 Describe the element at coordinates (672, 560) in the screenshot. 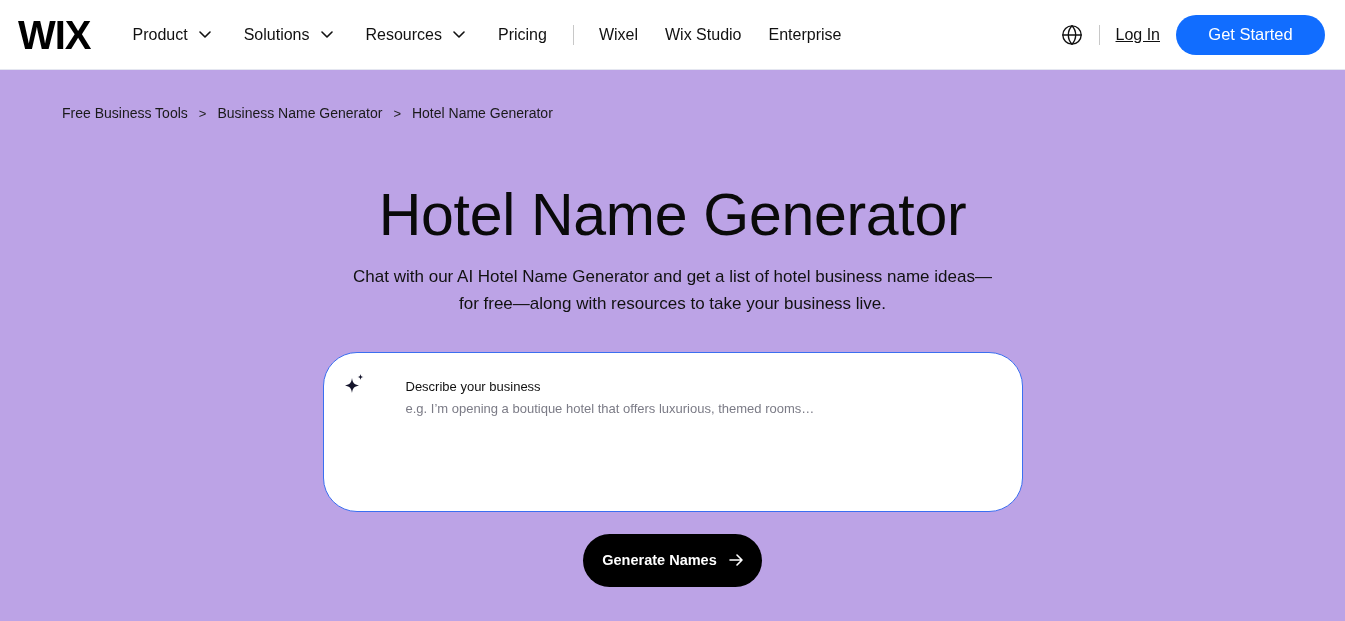

I see `generate-names-button: Generate Names` at that location.